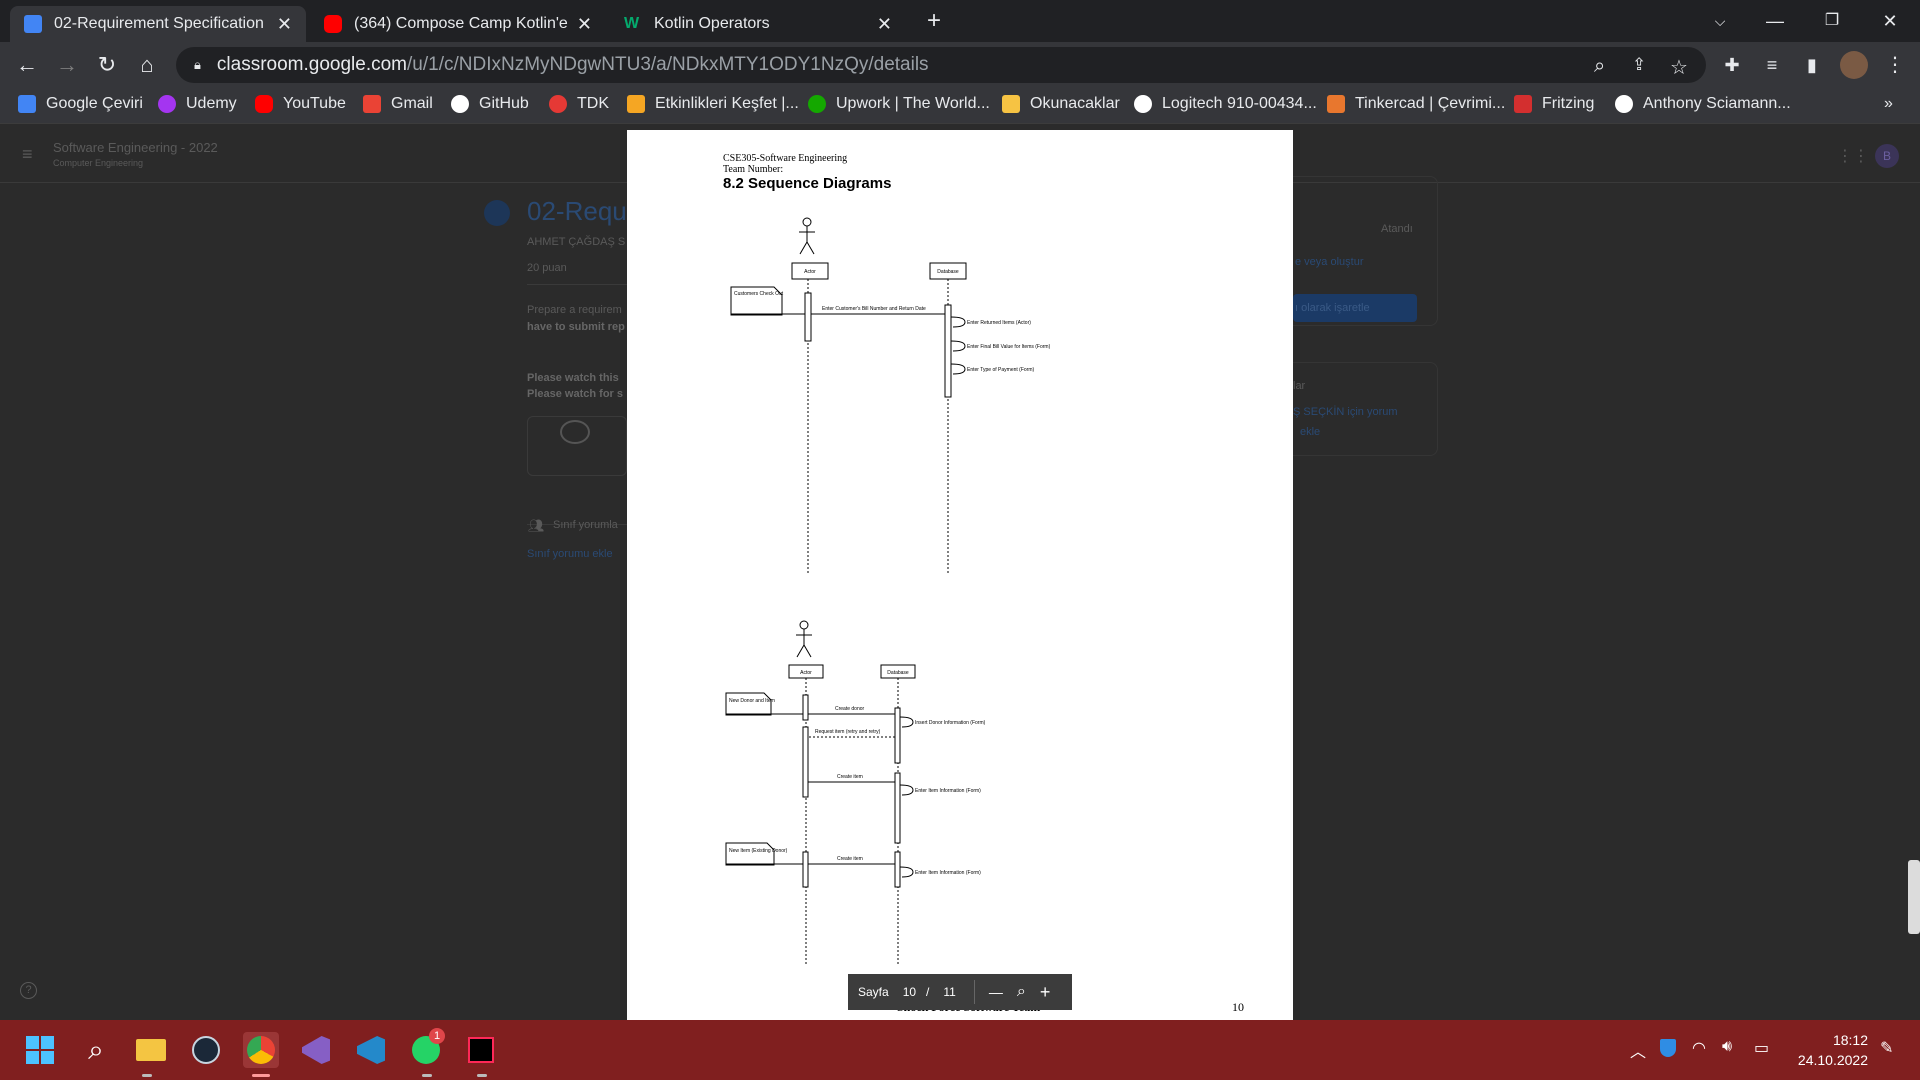 The width and height of the screenshot is (1920, 1080). What do you see at coordinates (1832, 21) in the screenshot?
I see `restore-button: ❐` at bounding box center [1832, 21].